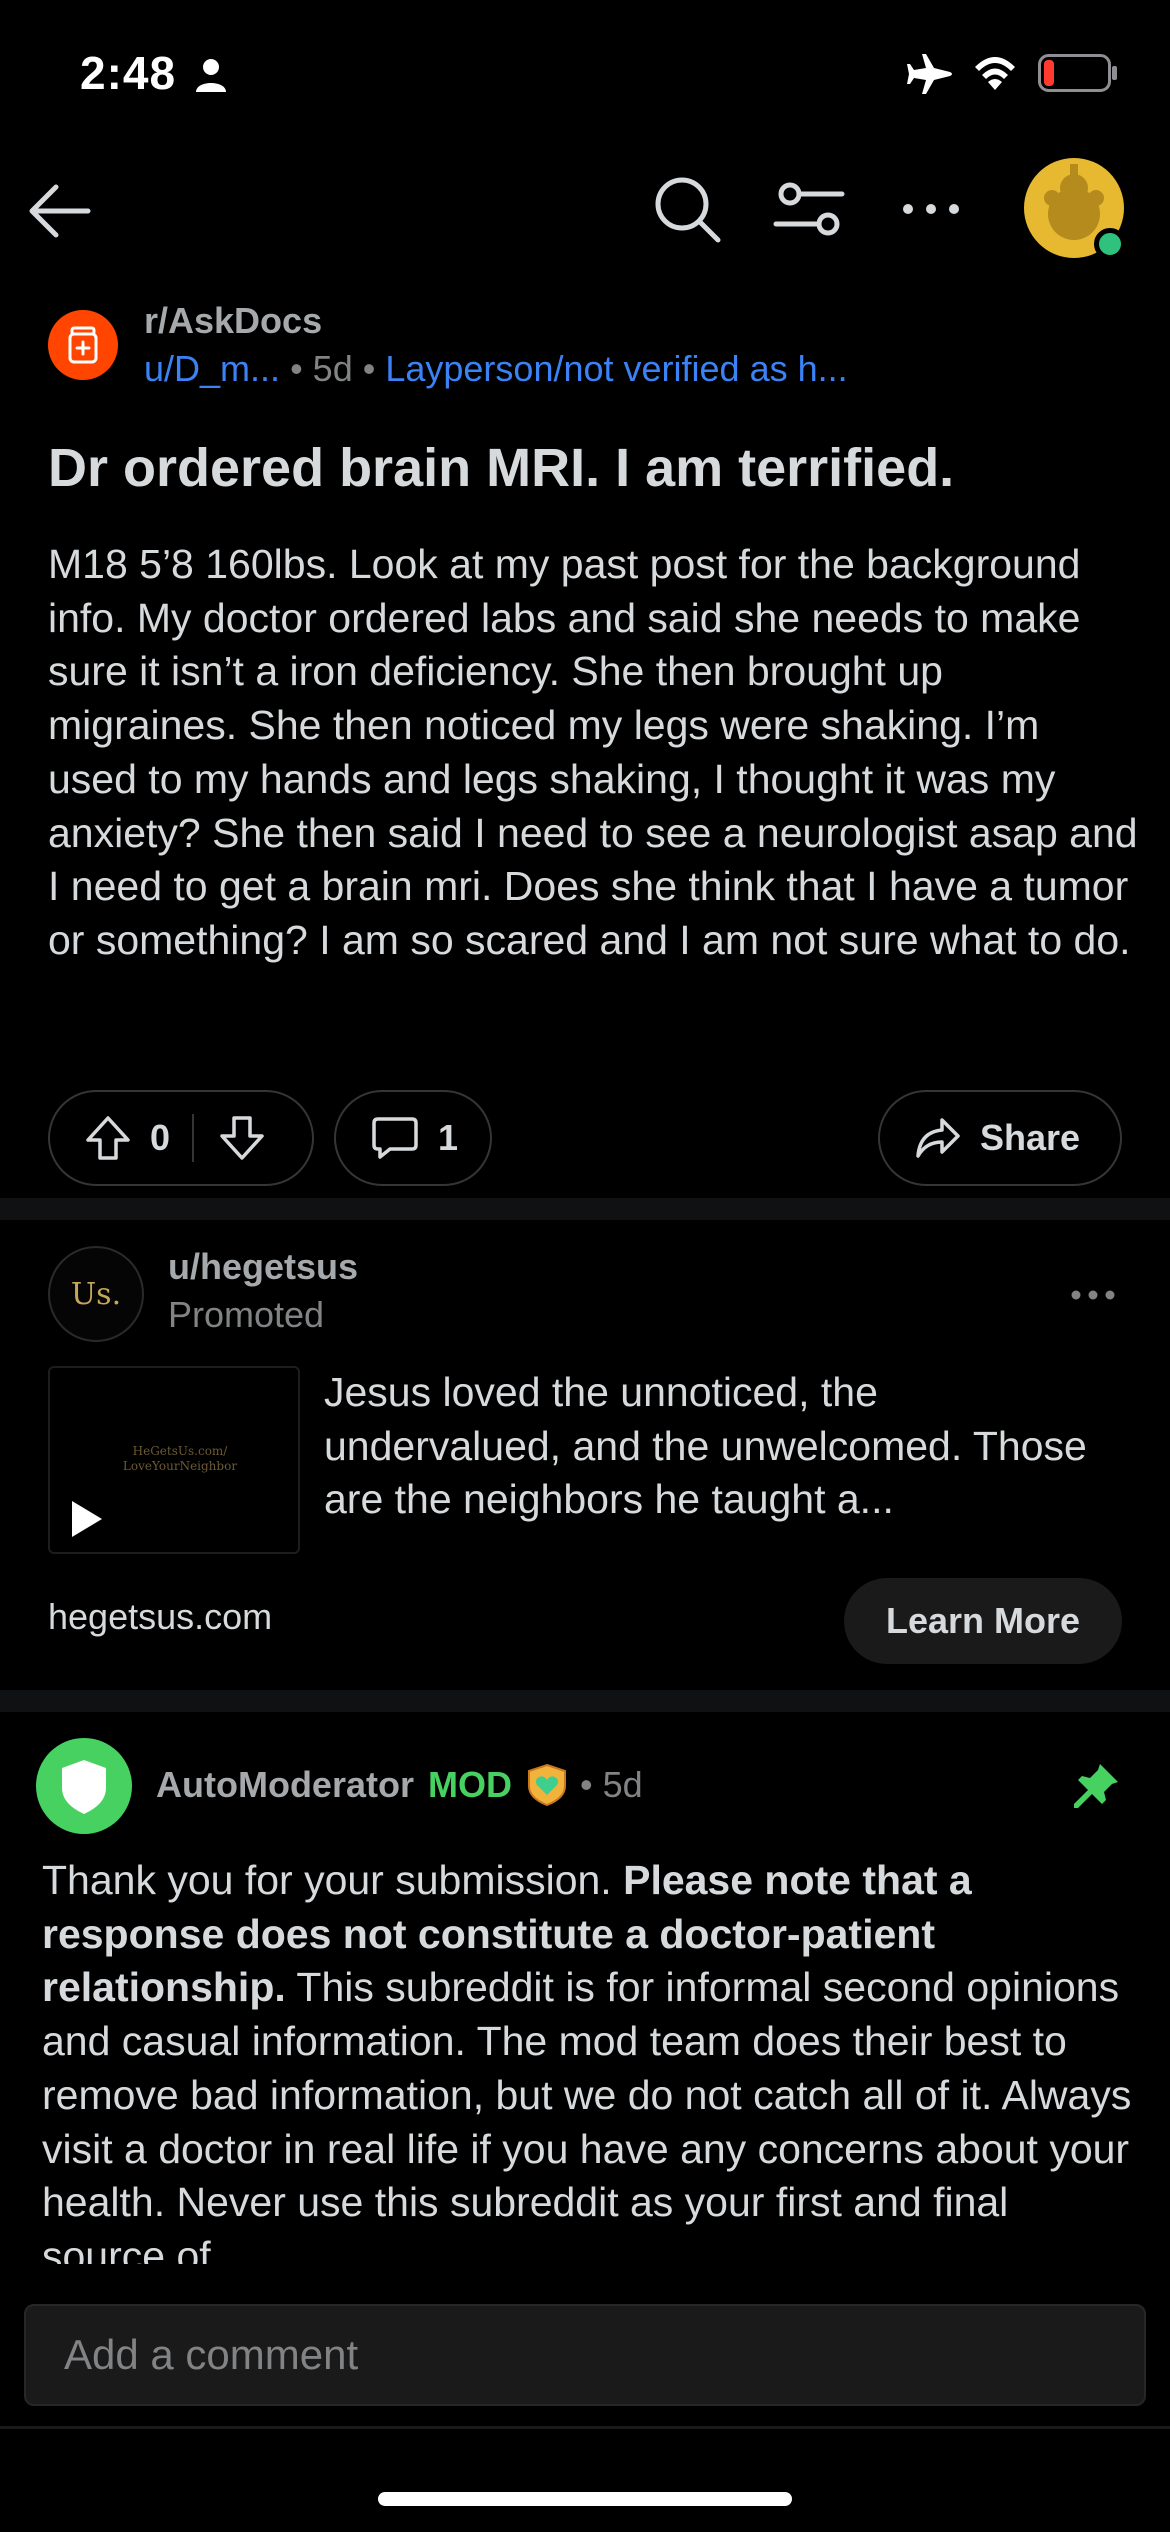 The height and width of the screenshot is (2532, 1170). Describe the element at coordinates (233, 321) in the screenshot. I see `subreddit-name: r/AskDocs` at that location.